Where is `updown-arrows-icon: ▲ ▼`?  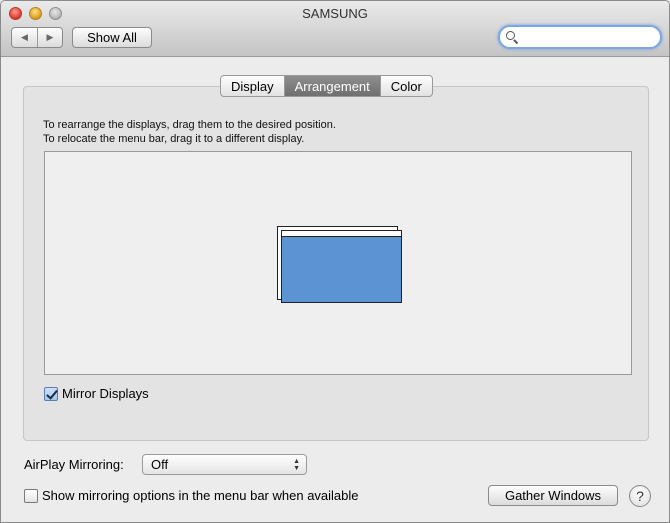 updown-arrows-icon: ▲ ▼ is located at coordinates (296, 465).